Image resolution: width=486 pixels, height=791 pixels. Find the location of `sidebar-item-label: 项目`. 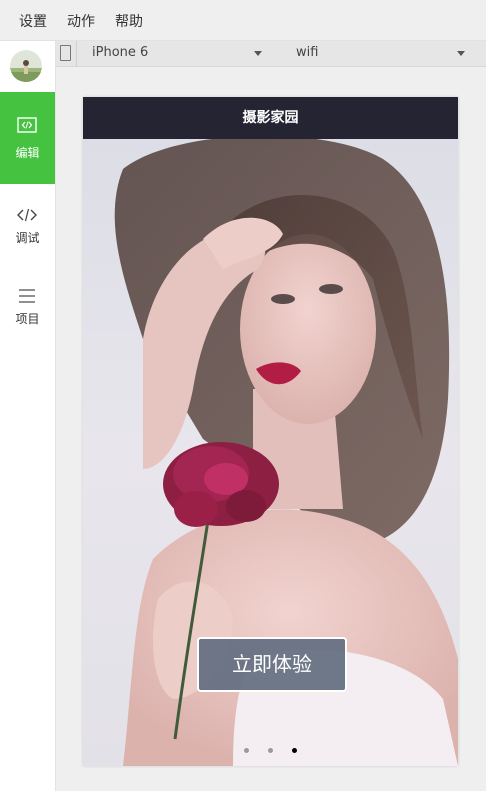

sidebar-item-label: 项目 is located at coordinates (27, 319).